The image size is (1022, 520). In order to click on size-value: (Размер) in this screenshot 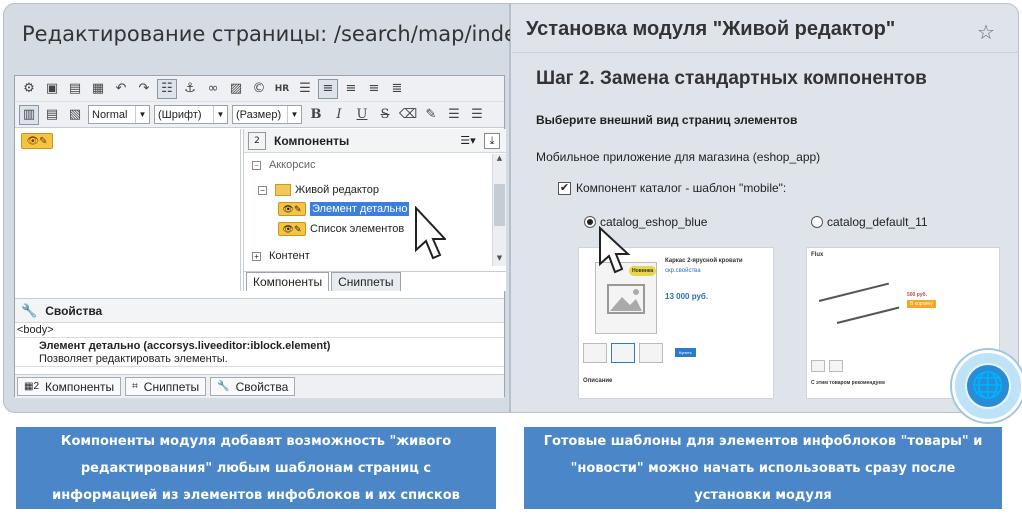, I will do `click(259, 114)`.